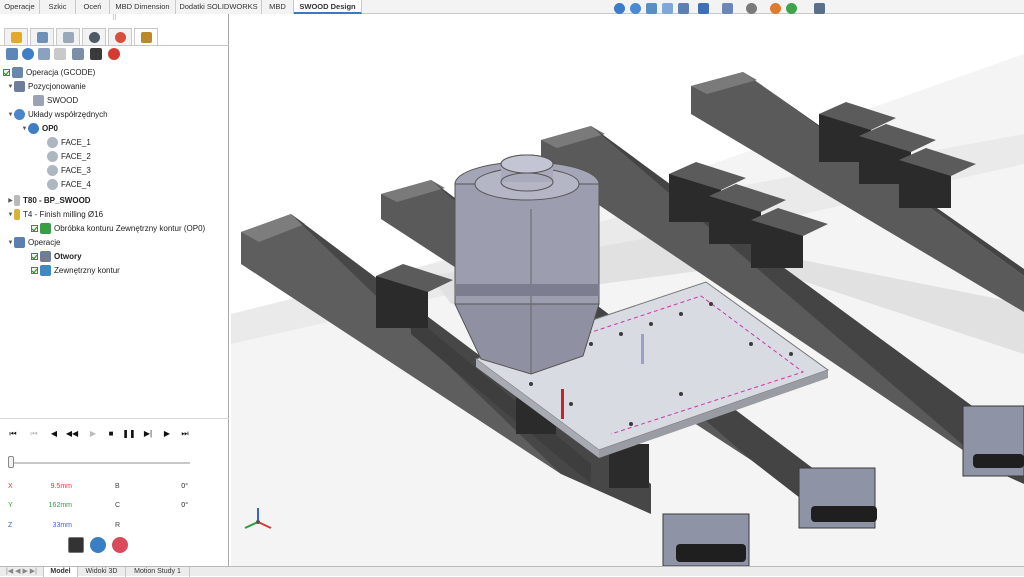 This screenshot has width=1024, height=577. I want to click on tree-toolbar, so click(114, 55).